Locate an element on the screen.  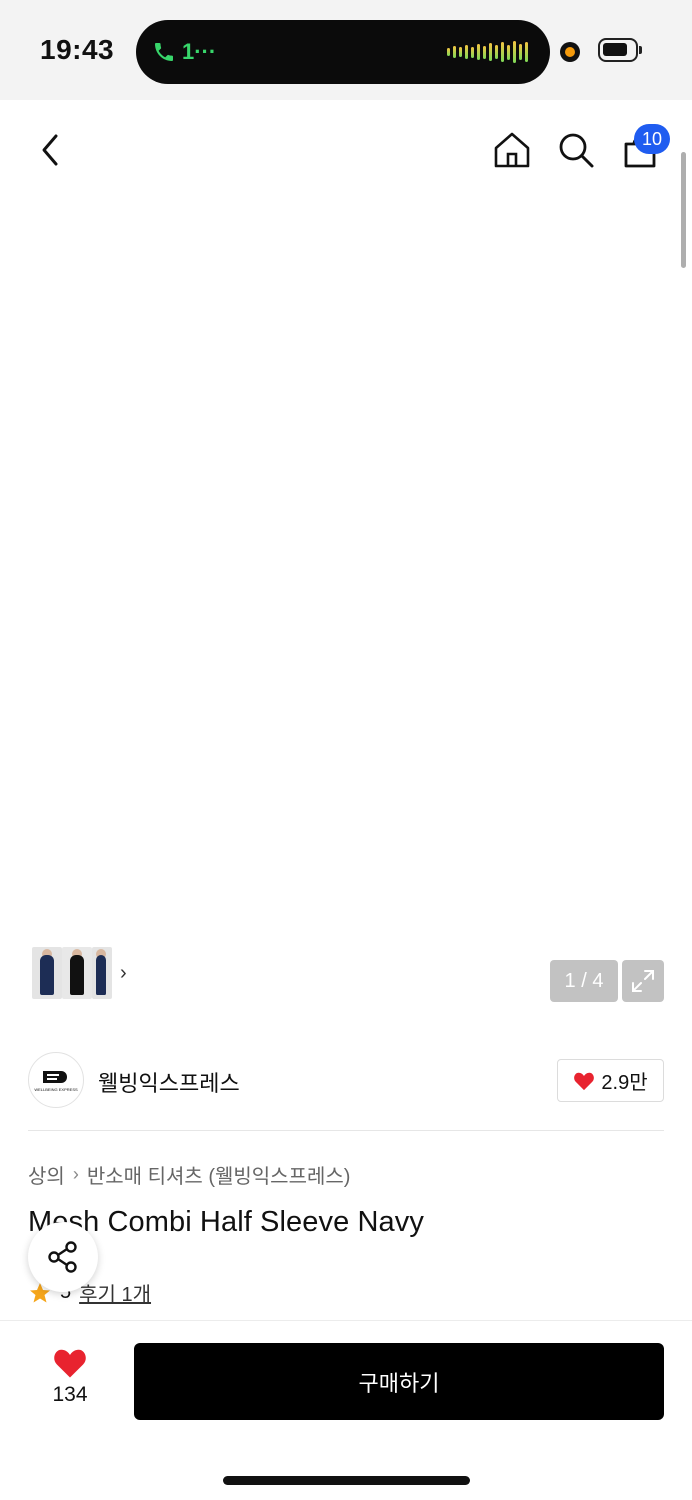
back-button is located at coordinates (50, 150).